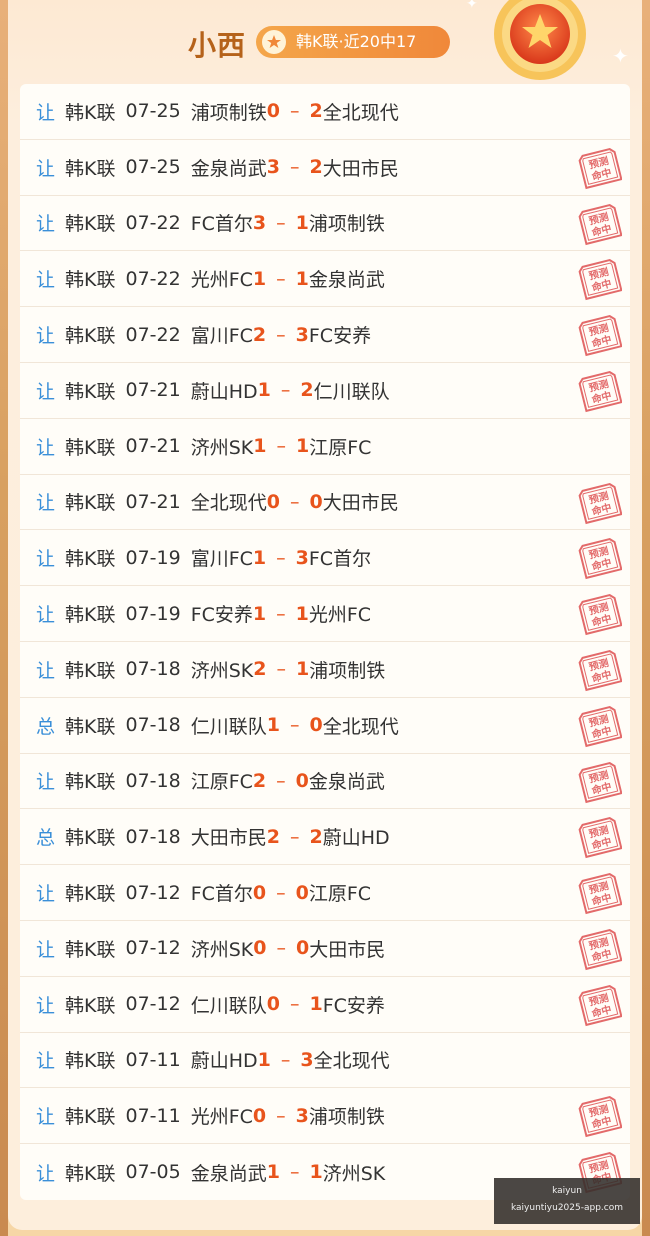  What do you see at coordinates (153, 669) in the screenshot?
I see `match-date: 07-18` at bounding box center [153, 669].